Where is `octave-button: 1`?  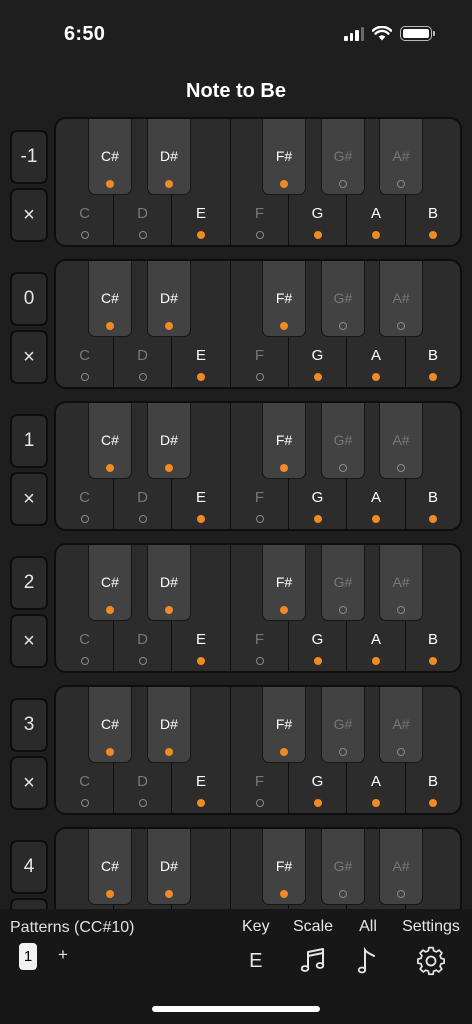 octave-button: 1 is located at coordinates (29, 441).